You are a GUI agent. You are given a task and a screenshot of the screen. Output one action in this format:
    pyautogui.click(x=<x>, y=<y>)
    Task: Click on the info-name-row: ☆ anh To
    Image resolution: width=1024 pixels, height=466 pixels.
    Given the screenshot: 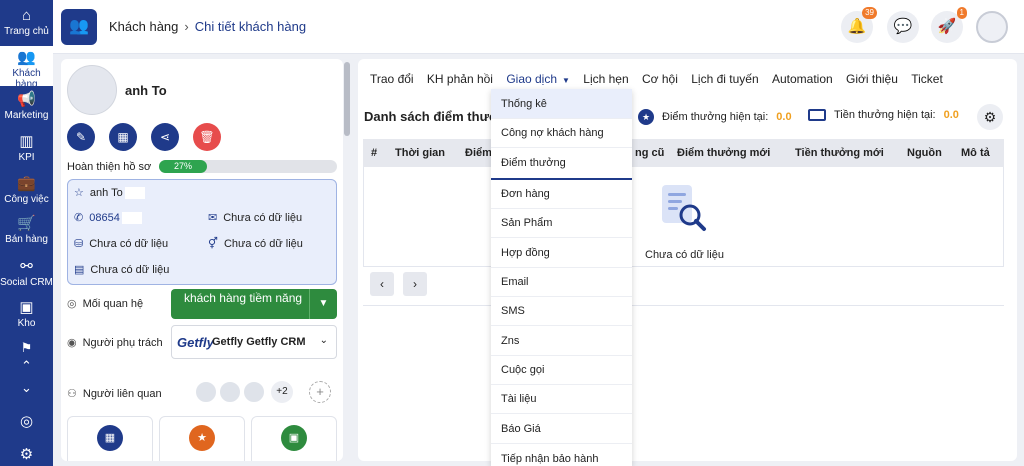 What is the action you would take?
    pyautogui.click(x=109, y=193)
    